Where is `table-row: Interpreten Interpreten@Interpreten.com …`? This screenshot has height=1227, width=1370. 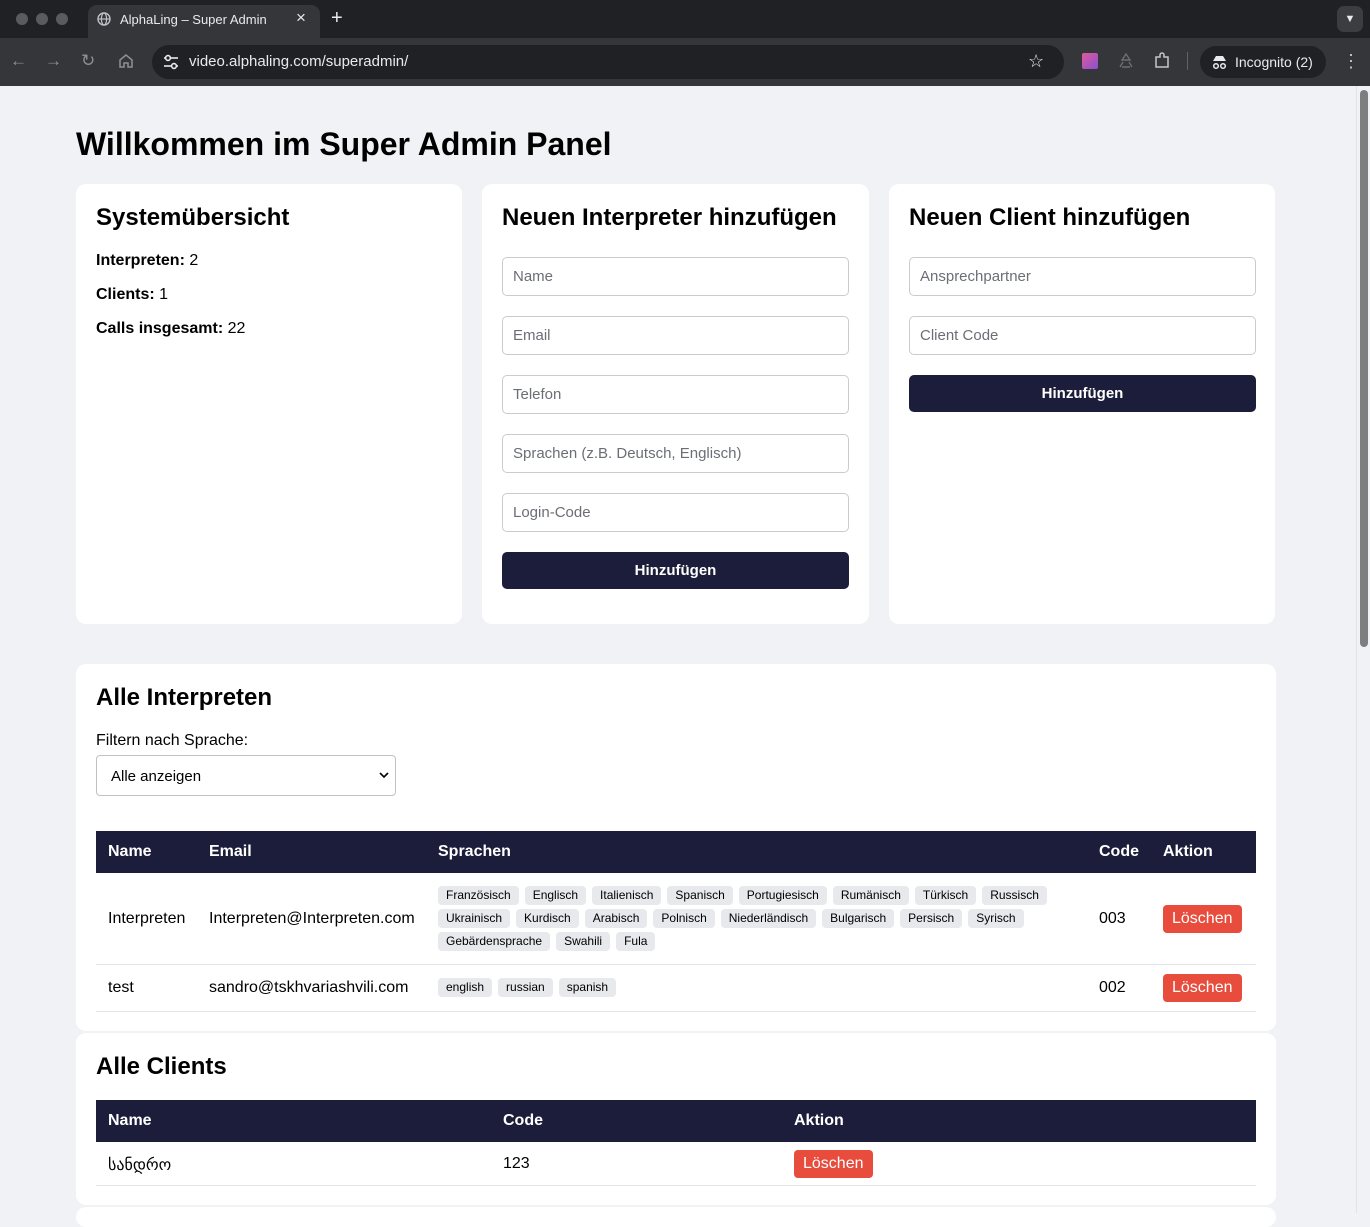
table-row: Interpreten Interpreten@Interpreten.com … is located at coordinates (676, 919).